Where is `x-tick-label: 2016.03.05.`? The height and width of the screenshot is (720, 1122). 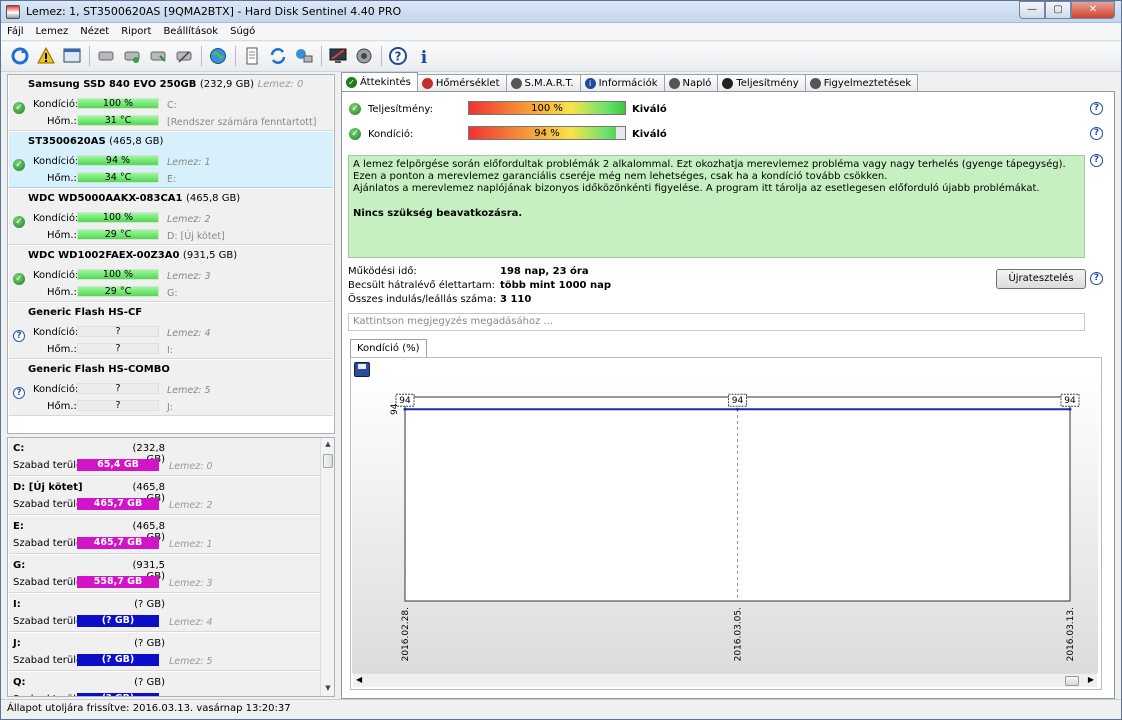 x-tick-label: 2016.03.05. is located at coordinates (739, 634).